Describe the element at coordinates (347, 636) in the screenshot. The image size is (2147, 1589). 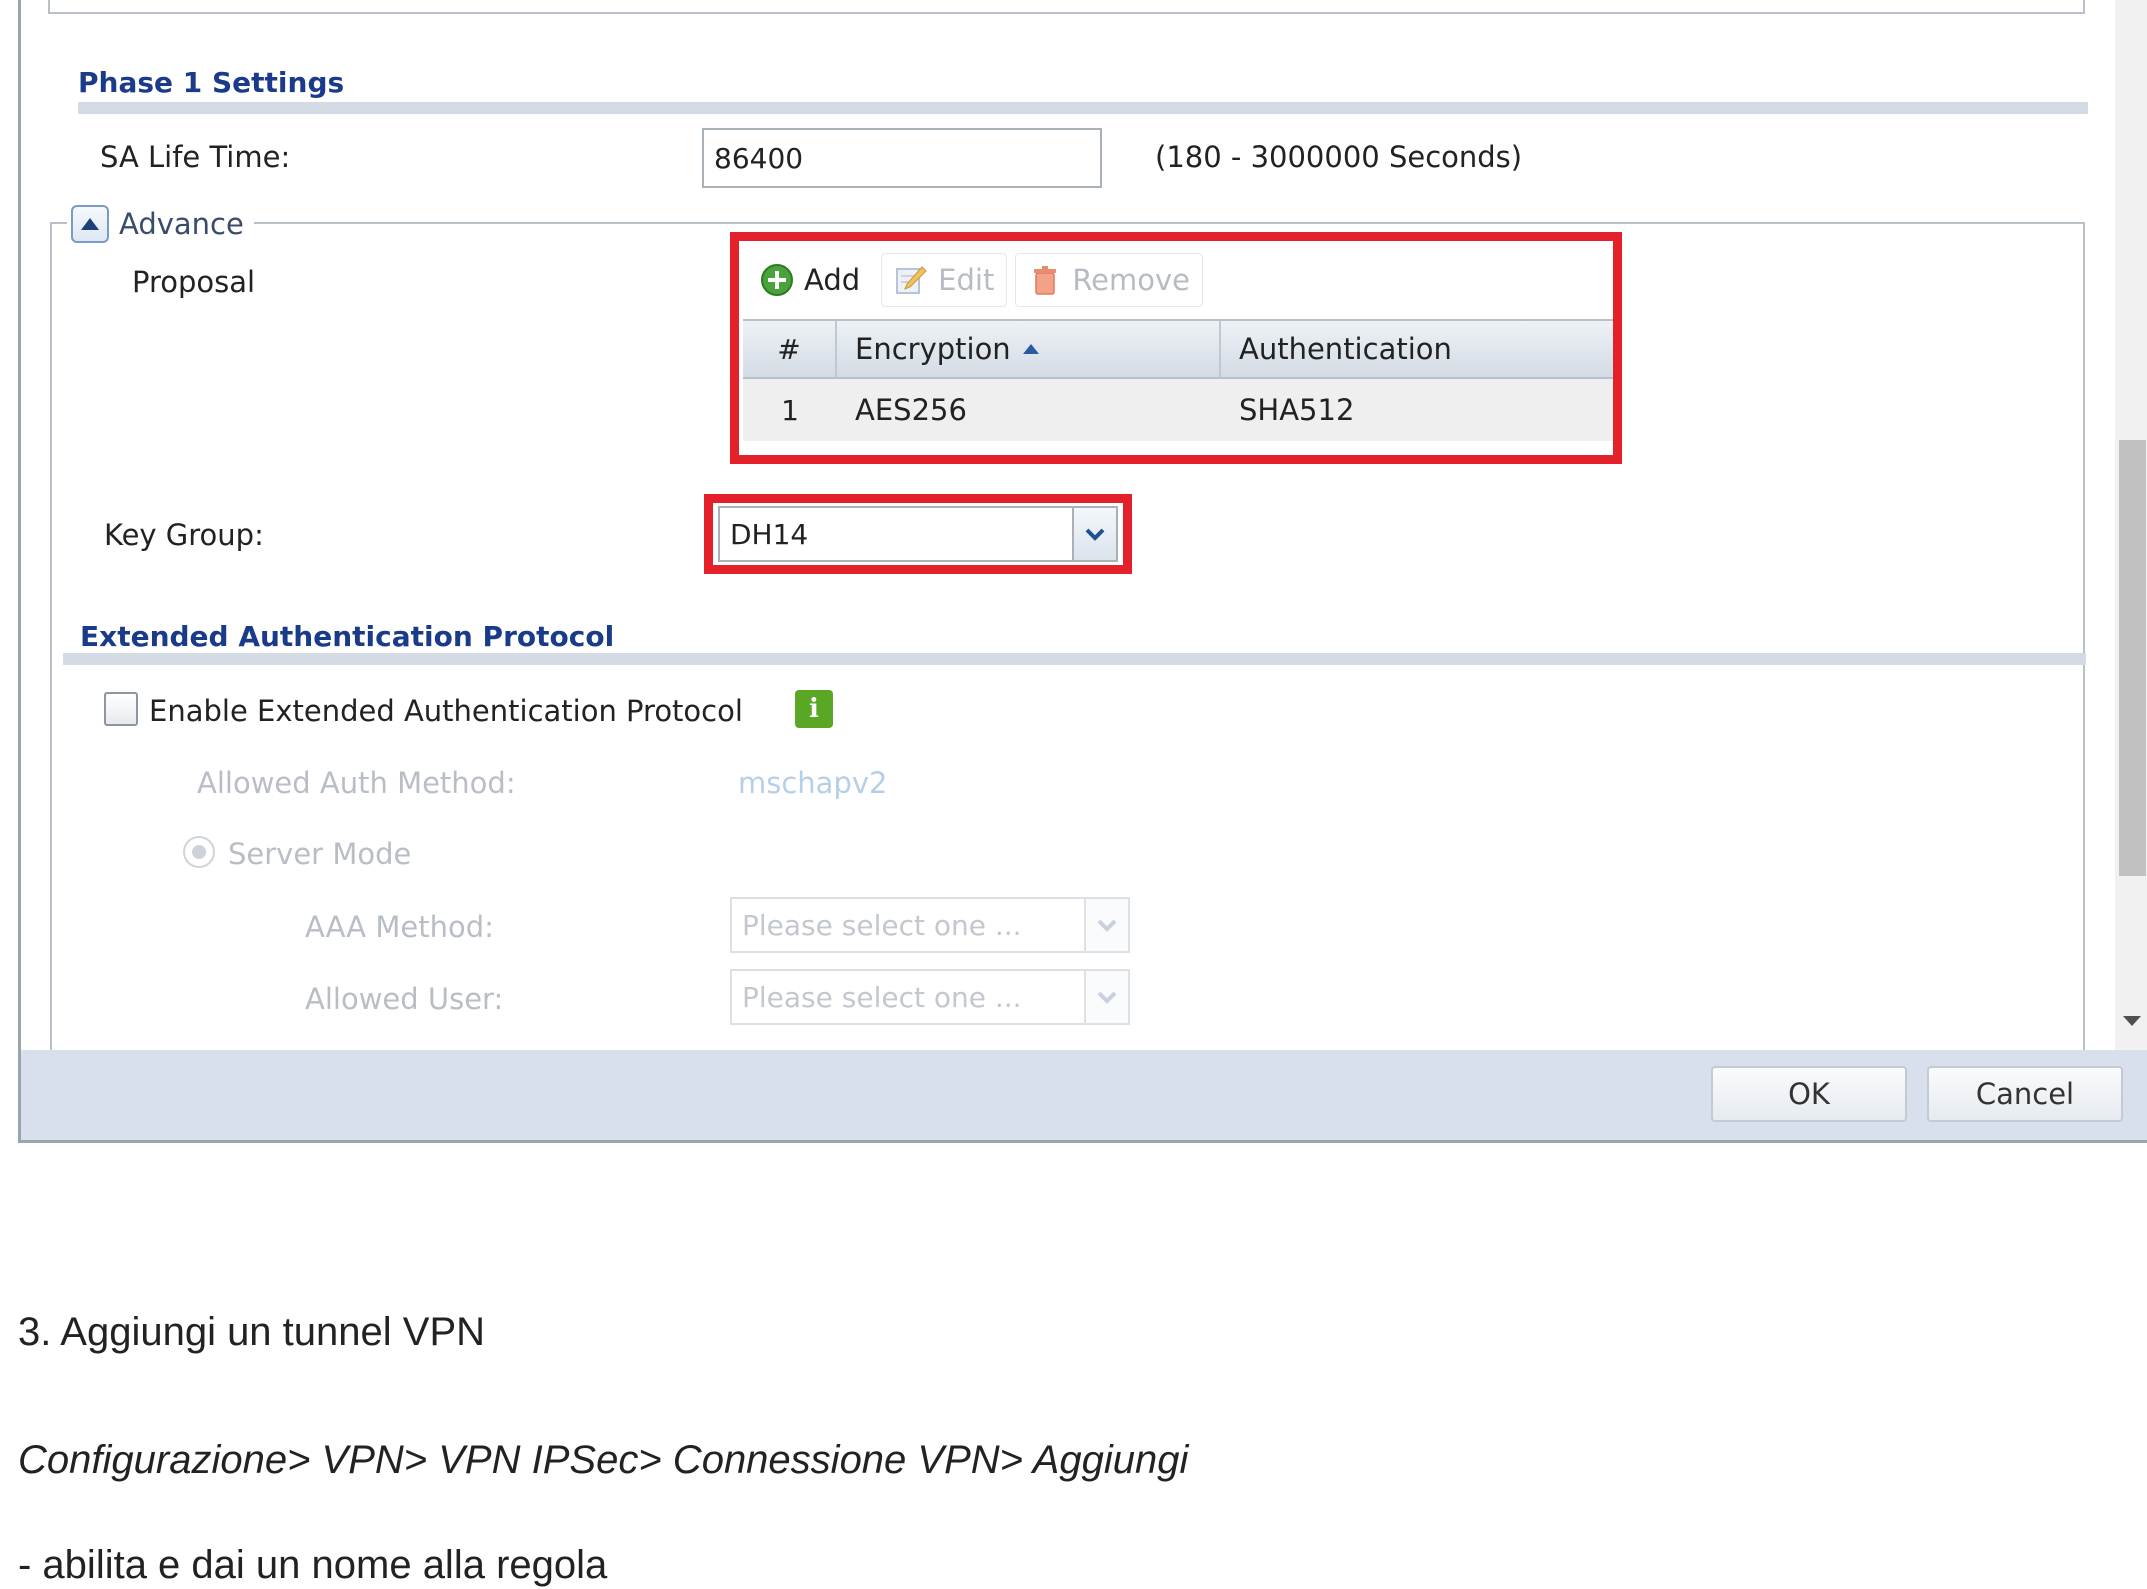
I see `xauth-section-title: Extended Authentication Protocol` at that location.